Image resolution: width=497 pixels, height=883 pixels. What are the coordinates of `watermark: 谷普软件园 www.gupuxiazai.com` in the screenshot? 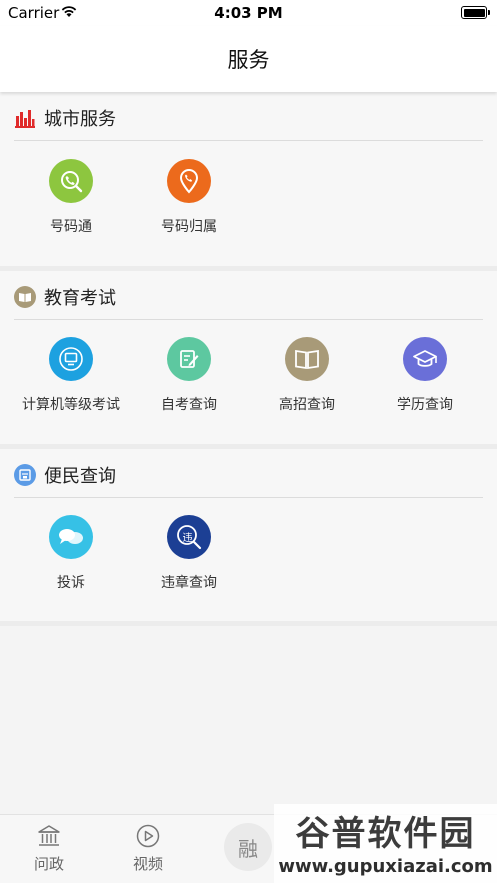 It's located at (385, 843).